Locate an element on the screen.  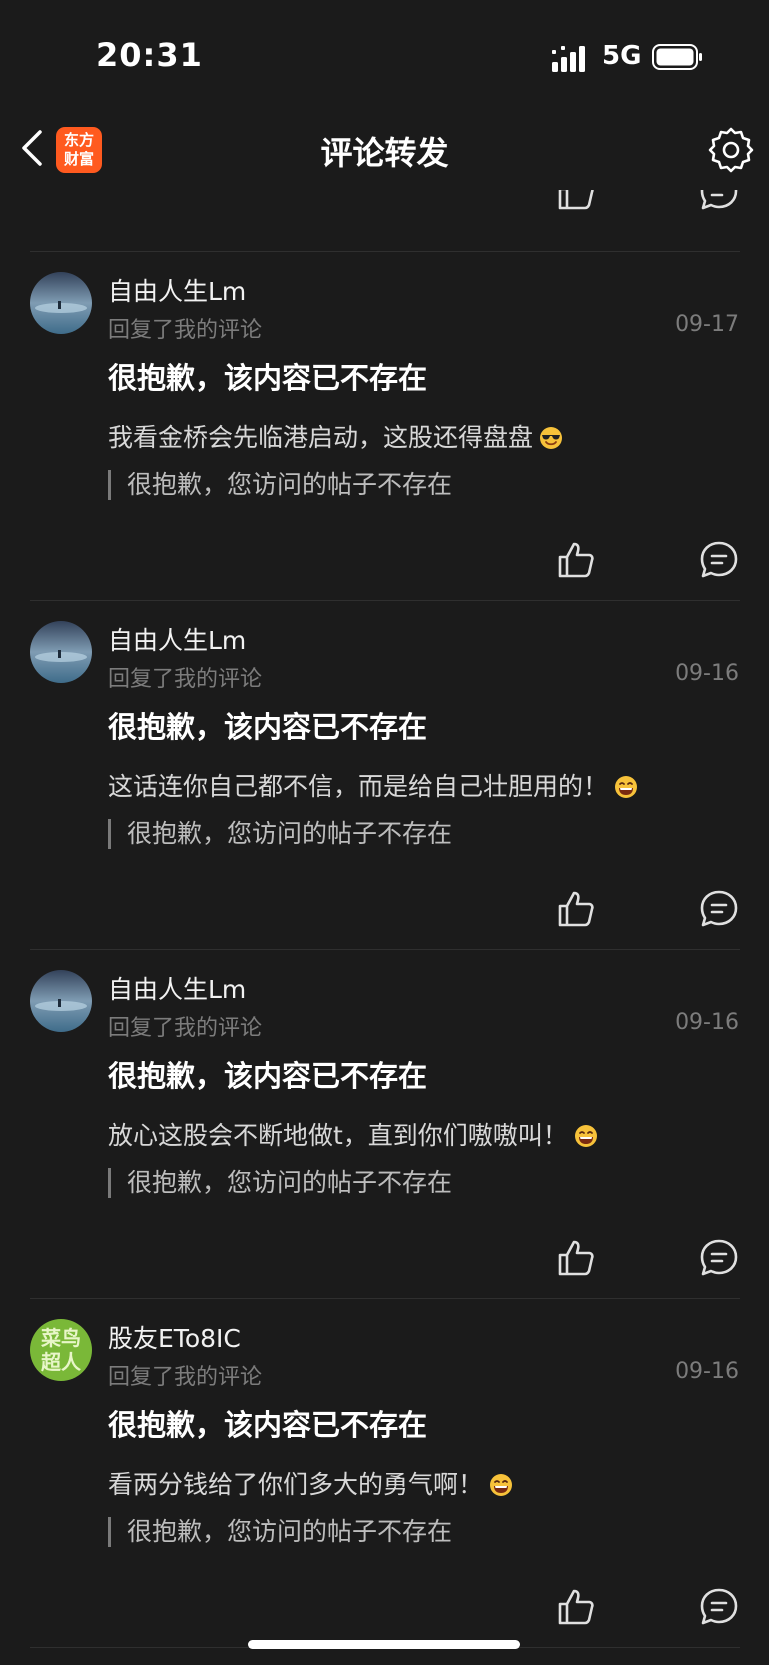
green-badge-avatar-image: 菜鸟 超人 is located at coordinates (61, 1350).